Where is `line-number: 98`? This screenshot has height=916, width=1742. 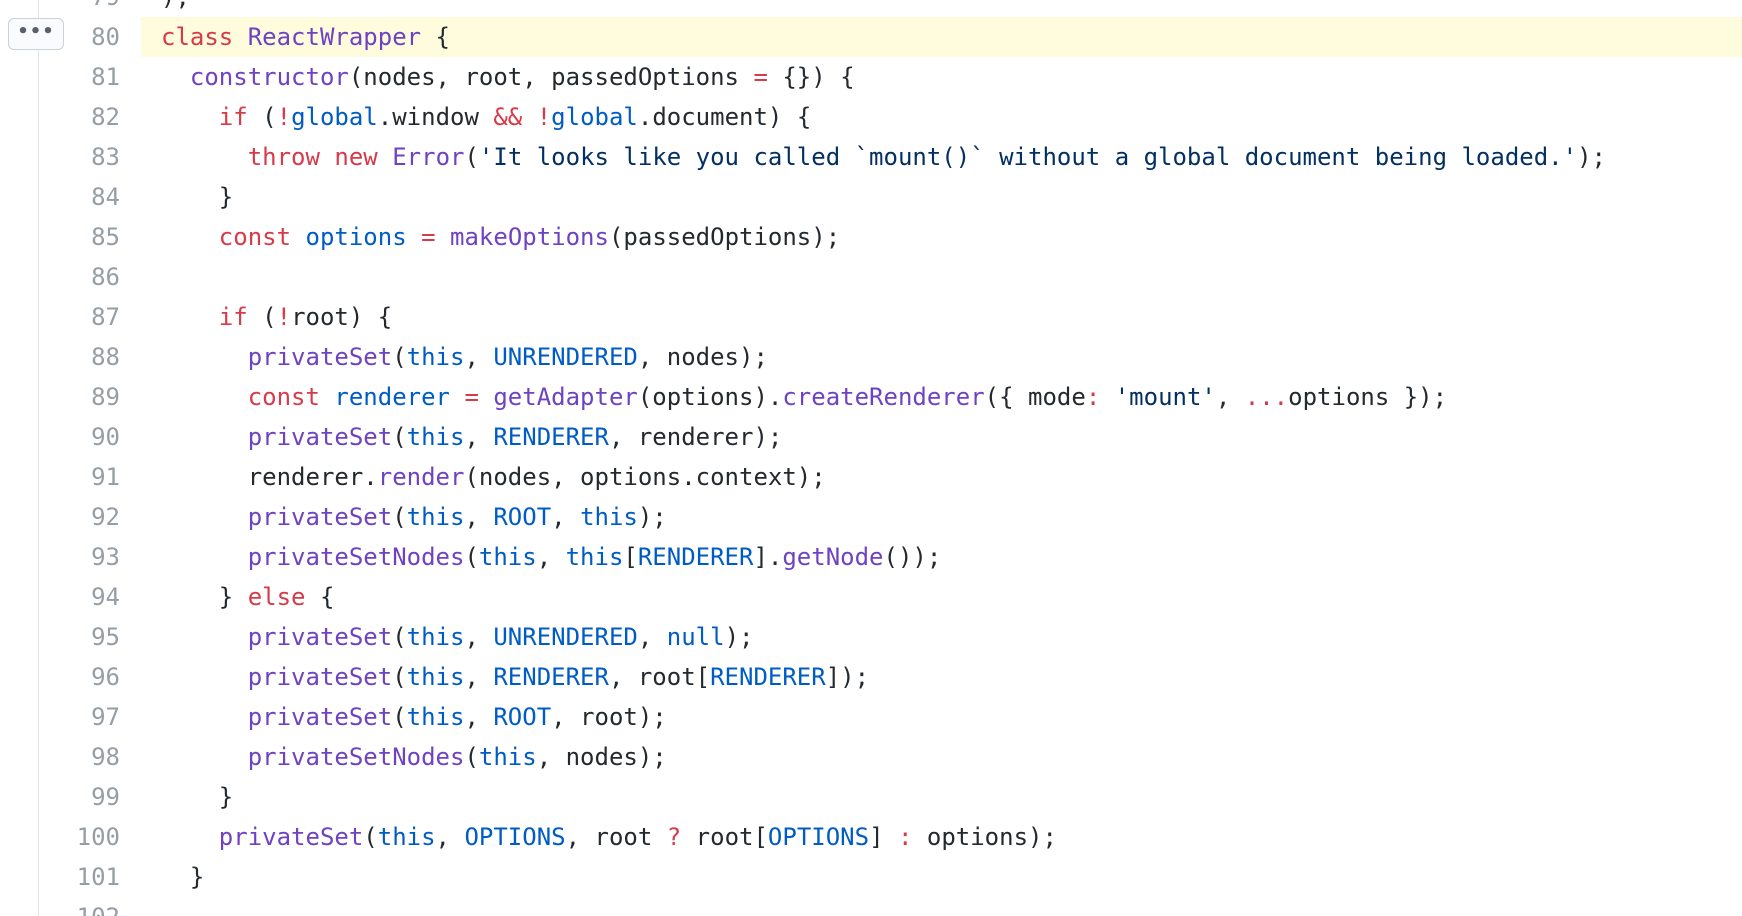
line-number: 98 is located at coordinates (80, 757).